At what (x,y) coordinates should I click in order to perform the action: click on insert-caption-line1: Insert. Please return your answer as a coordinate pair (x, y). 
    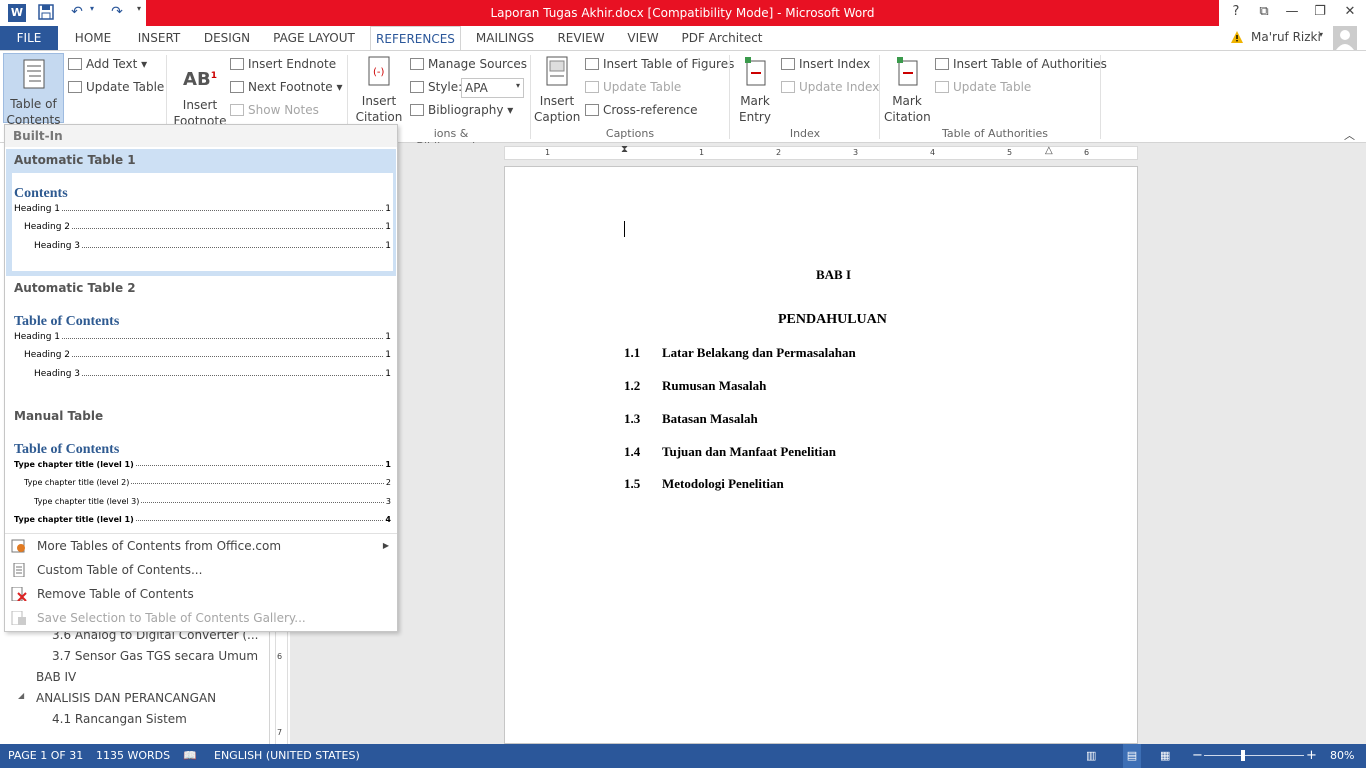
    Looking at the image, I should click on (557, 101).